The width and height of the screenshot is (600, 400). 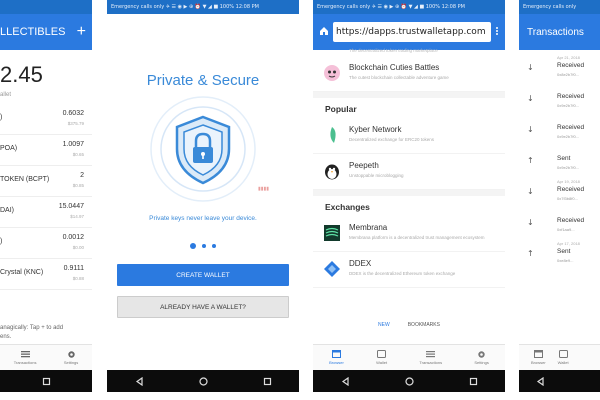 What do you see at coordinates (46, 181) in the screenshot?
I see `token-row: TOKEN (BCPT) 2 $0.85` at bounding box center [46, 181].